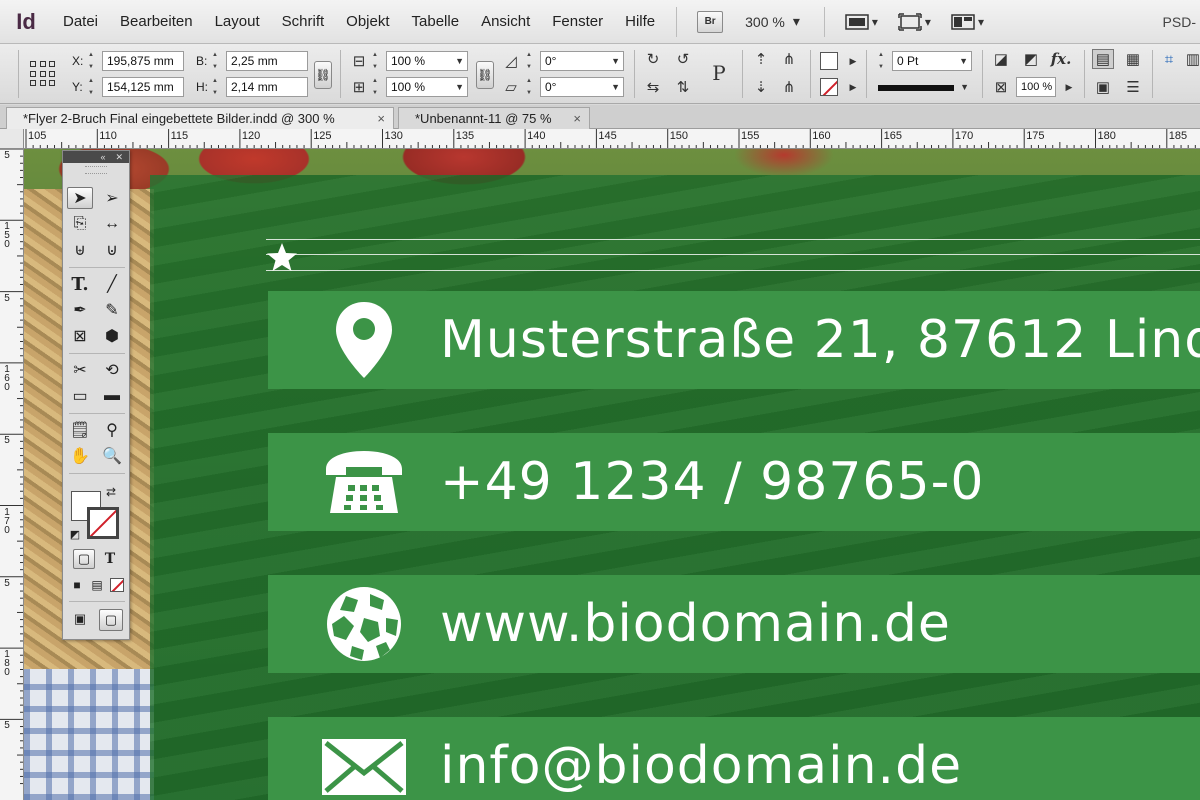 Image resolution: width=1200 pixels, height=800 pixels. Describe the element at coordinates (925, 88) in the screenshot. I see `stroke-type-dropdown: ▼` at that location.